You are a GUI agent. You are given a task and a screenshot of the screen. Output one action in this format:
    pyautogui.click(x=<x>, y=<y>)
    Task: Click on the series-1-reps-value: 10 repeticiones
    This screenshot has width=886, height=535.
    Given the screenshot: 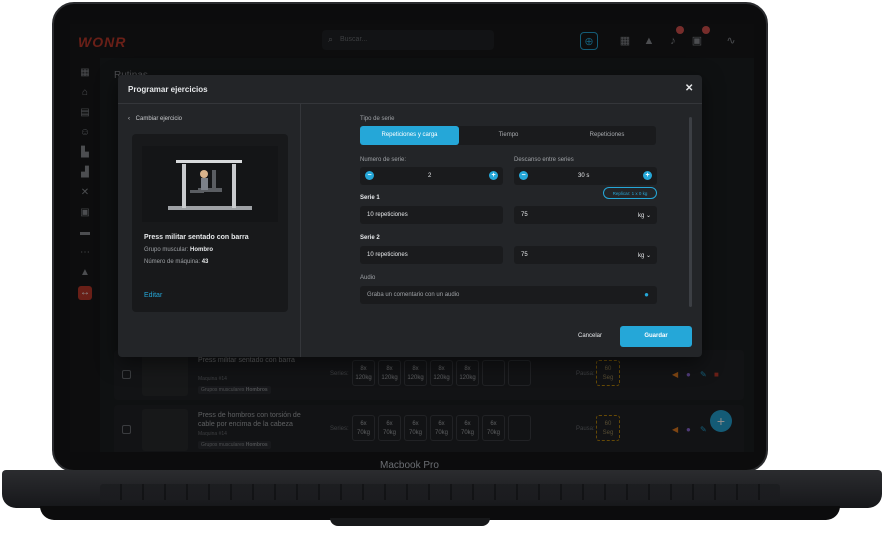 What is the action you would take?
    pyautogui.click(x=387, y=215)
    